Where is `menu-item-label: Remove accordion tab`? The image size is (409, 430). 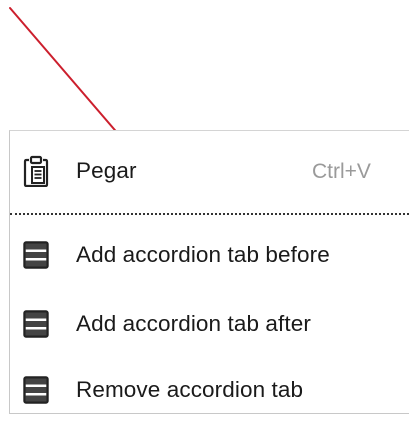 menu-item-label: Remove accordion tab is located at coordinates (190, 389).